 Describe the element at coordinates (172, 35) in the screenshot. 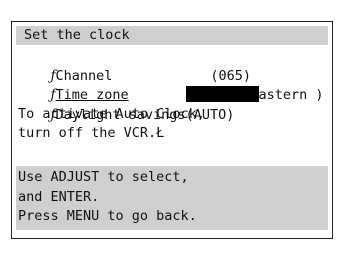

I see `menu-title-bar: Set the clock` at that location.